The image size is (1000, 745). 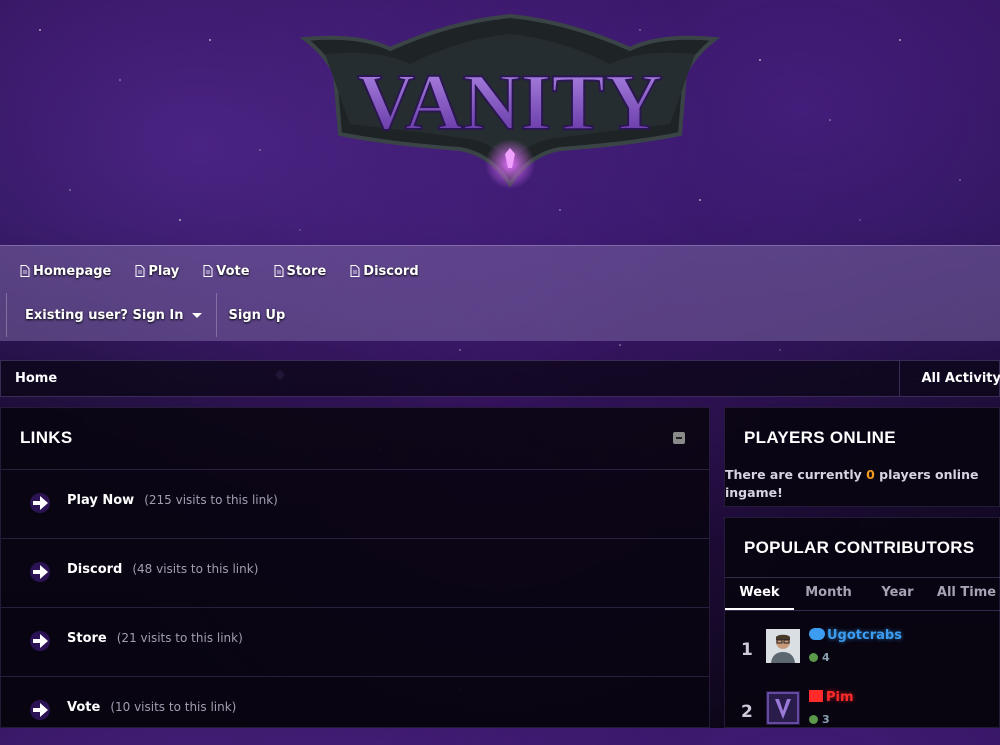 I want to click on sign-in-label: Existing user? Sign In, so click(x=104, y=315).